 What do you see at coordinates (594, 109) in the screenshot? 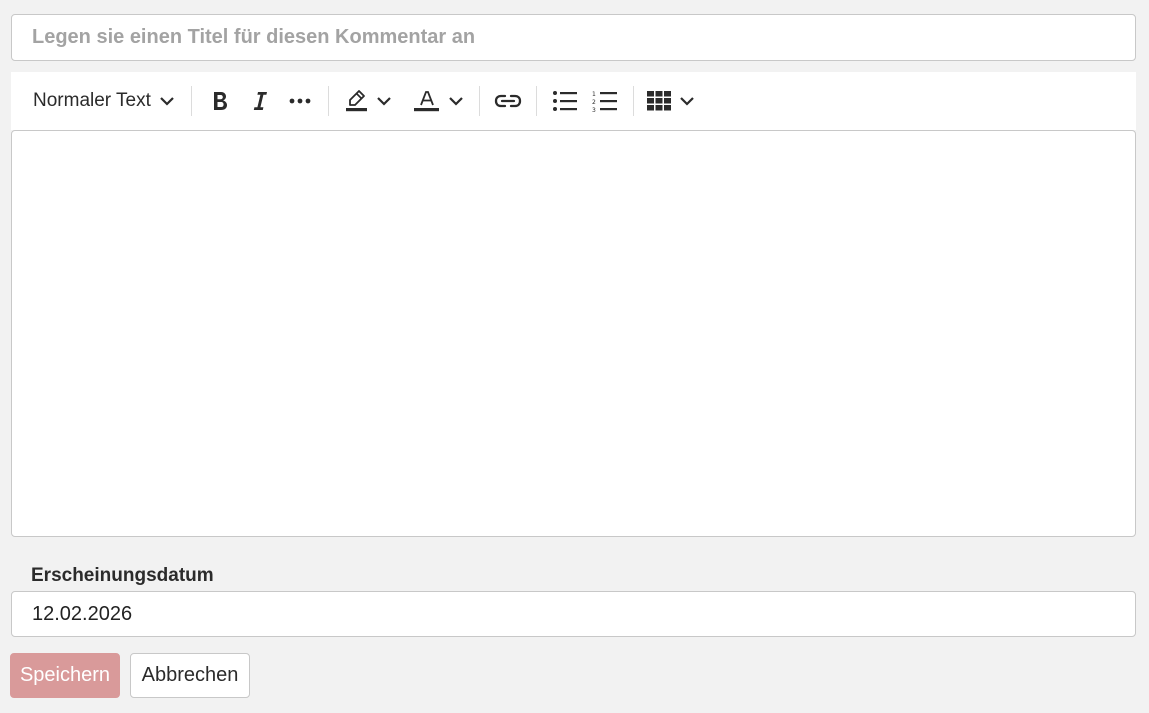
I see `svg-text: 3` at bounding box center [594, 109].